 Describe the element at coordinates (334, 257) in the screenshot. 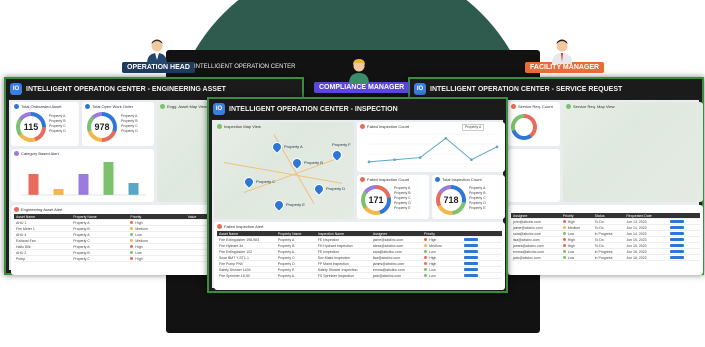

I see `cell-text: Swr Maint Inspection` at that location.